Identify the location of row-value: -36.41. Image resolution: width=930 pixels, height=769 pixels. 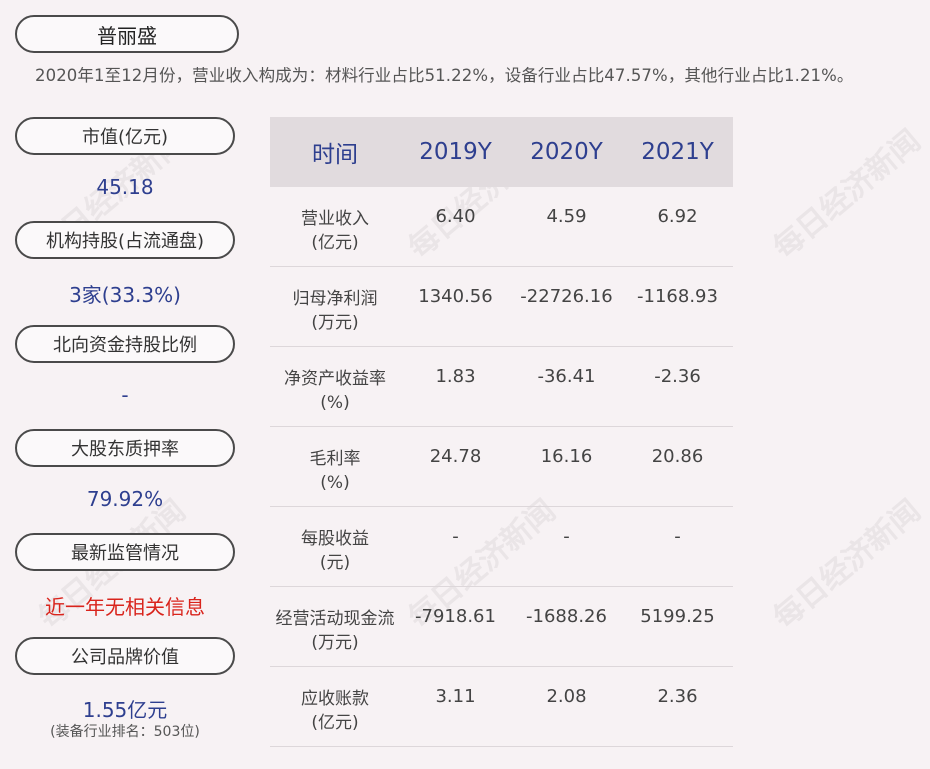
(566, 376).